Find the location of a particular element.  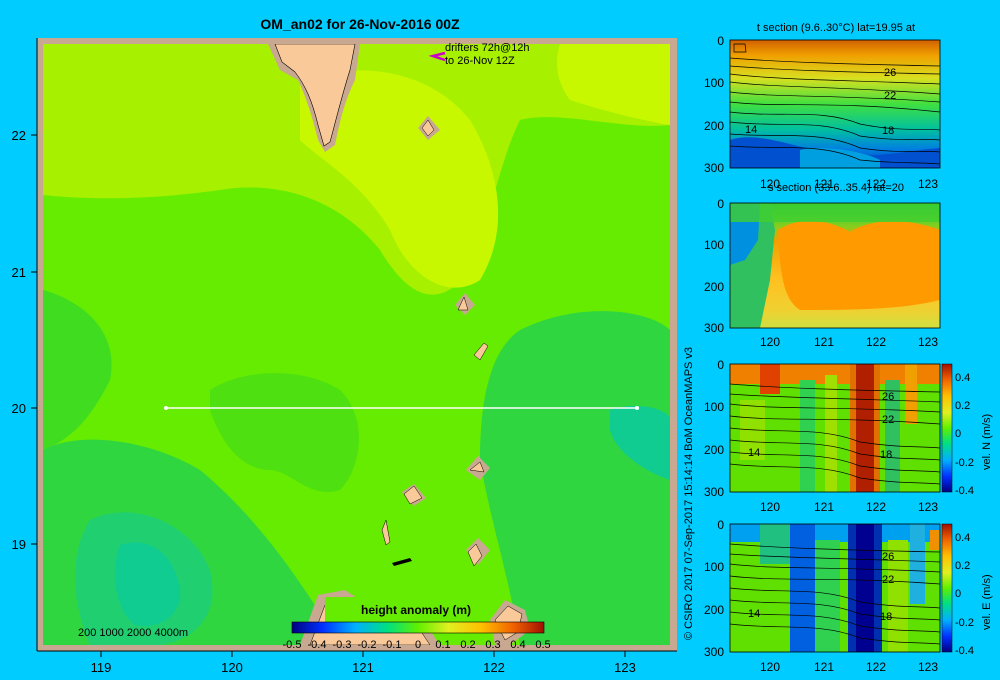

drifters-label-line2: to 26-Nov 12Z is located at coordinates (480, 61).